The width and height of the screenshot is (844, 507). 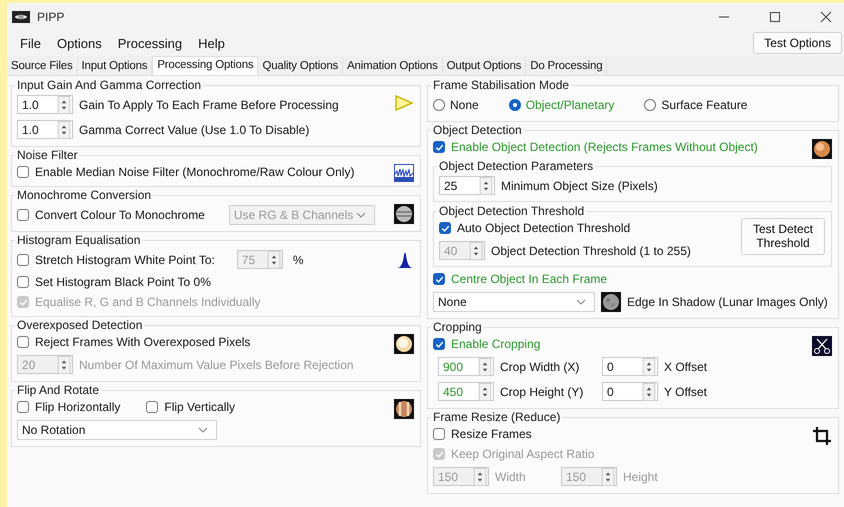 What do you see at coordinates (775, 16) in the screenshot?
I see `maximize-icon` at bounding box center [775, 16].